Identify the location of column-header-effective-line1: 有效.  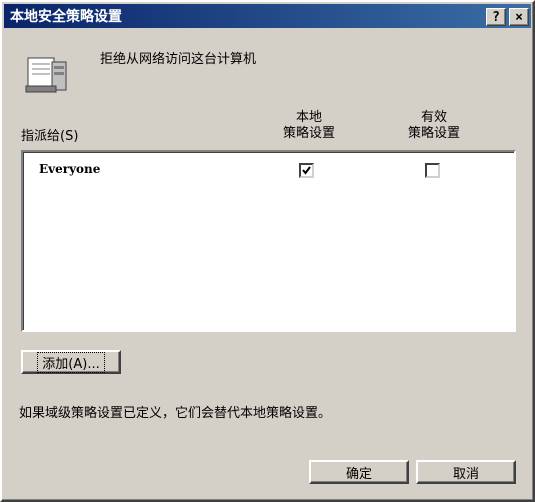
(433, 117).